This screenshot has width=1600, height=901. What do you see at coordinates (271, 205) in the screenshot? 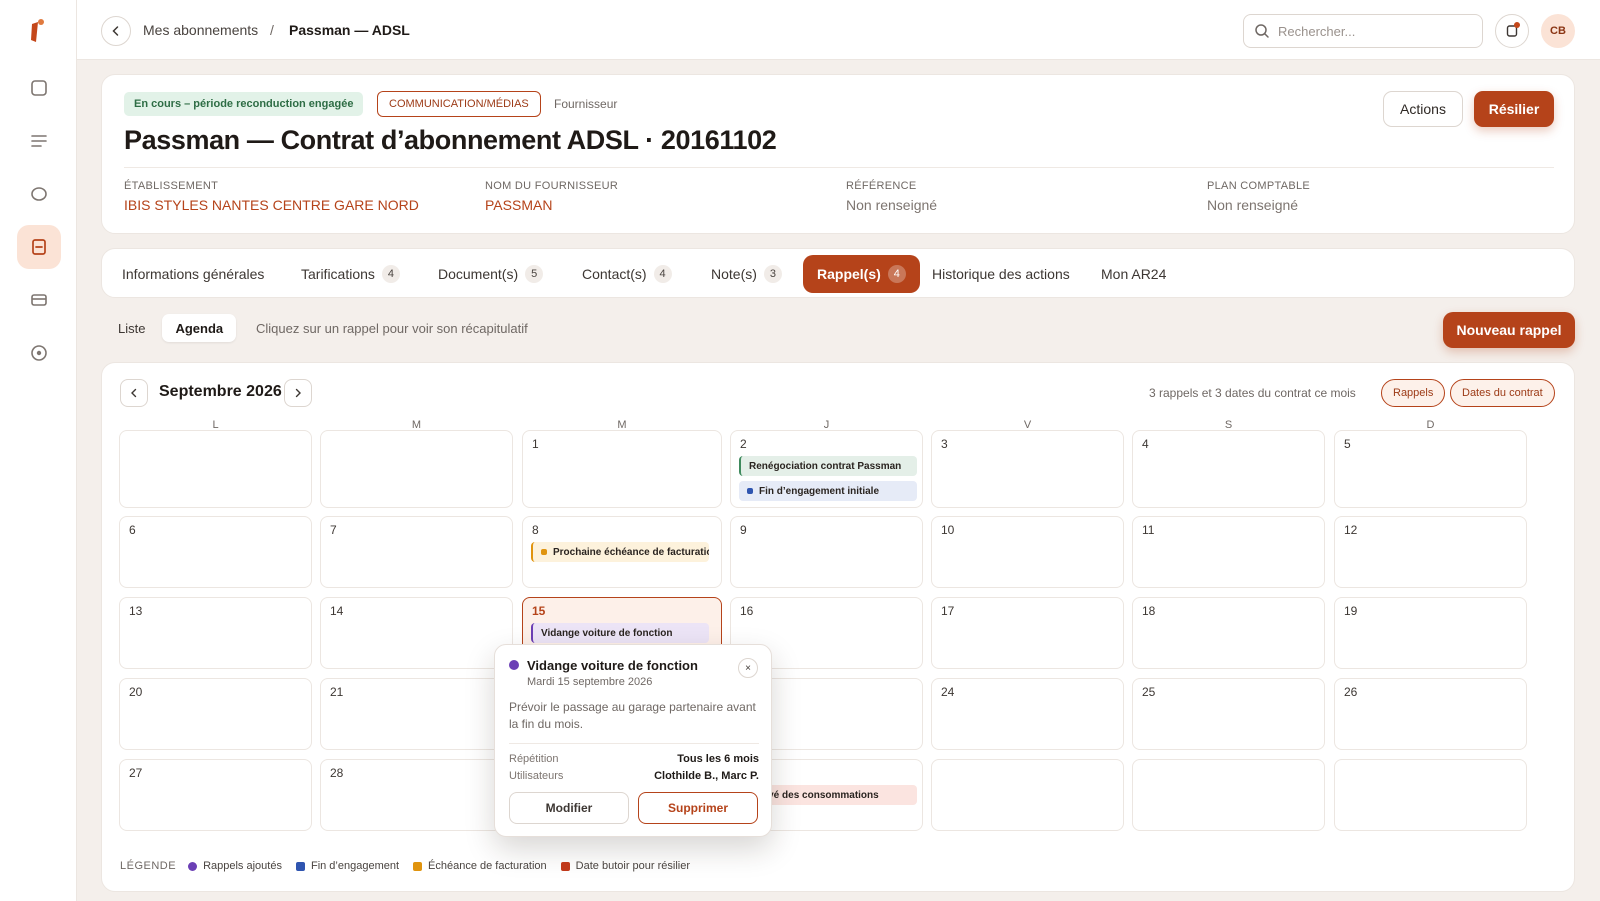
I see `meta-value: IBIS STYLES NANTES CENTRE GARE NORD` at bounding box center [271, 205].